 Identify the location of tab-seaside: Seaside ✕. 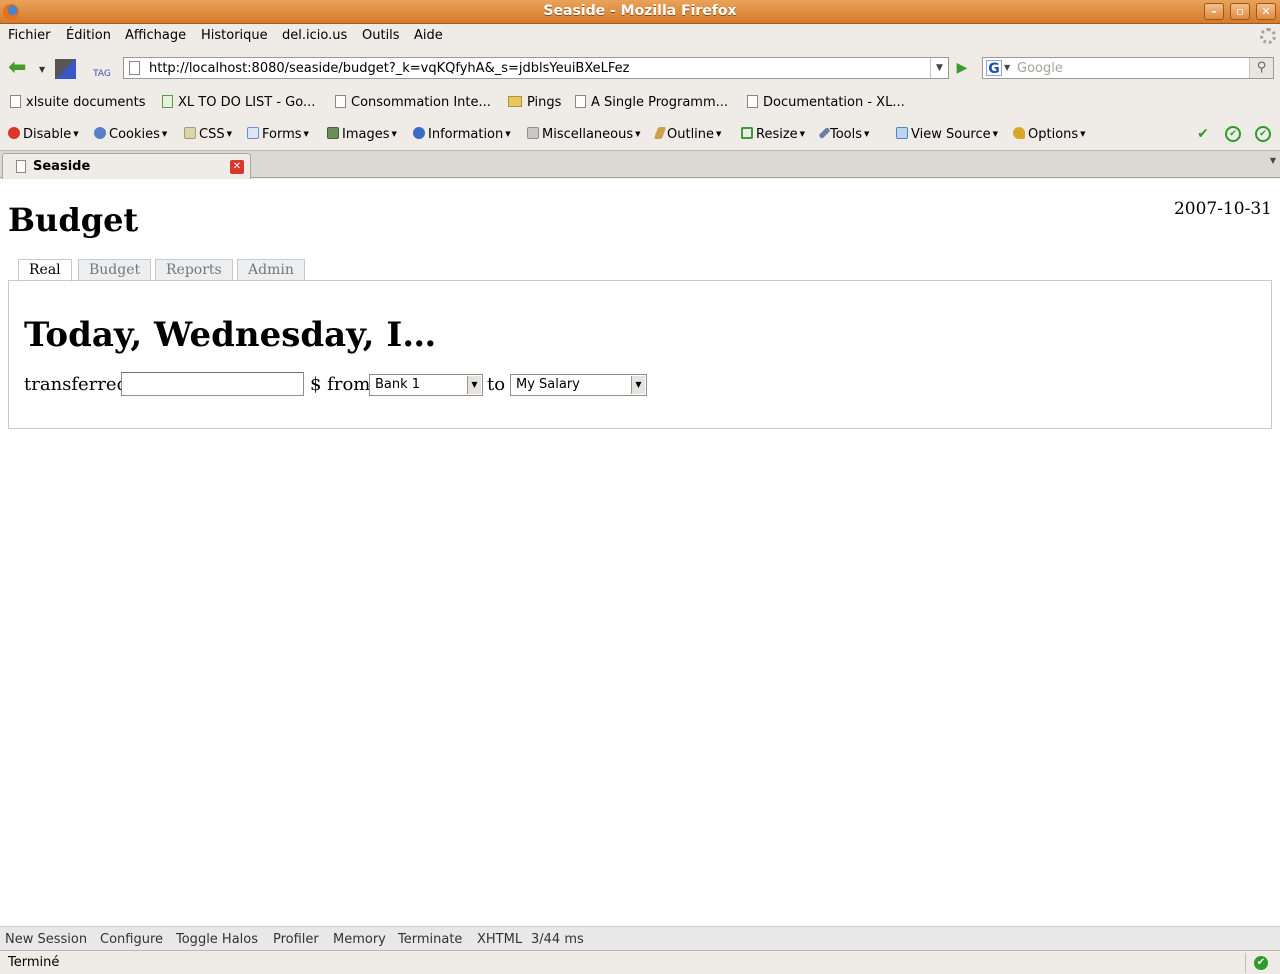
(126, 166).